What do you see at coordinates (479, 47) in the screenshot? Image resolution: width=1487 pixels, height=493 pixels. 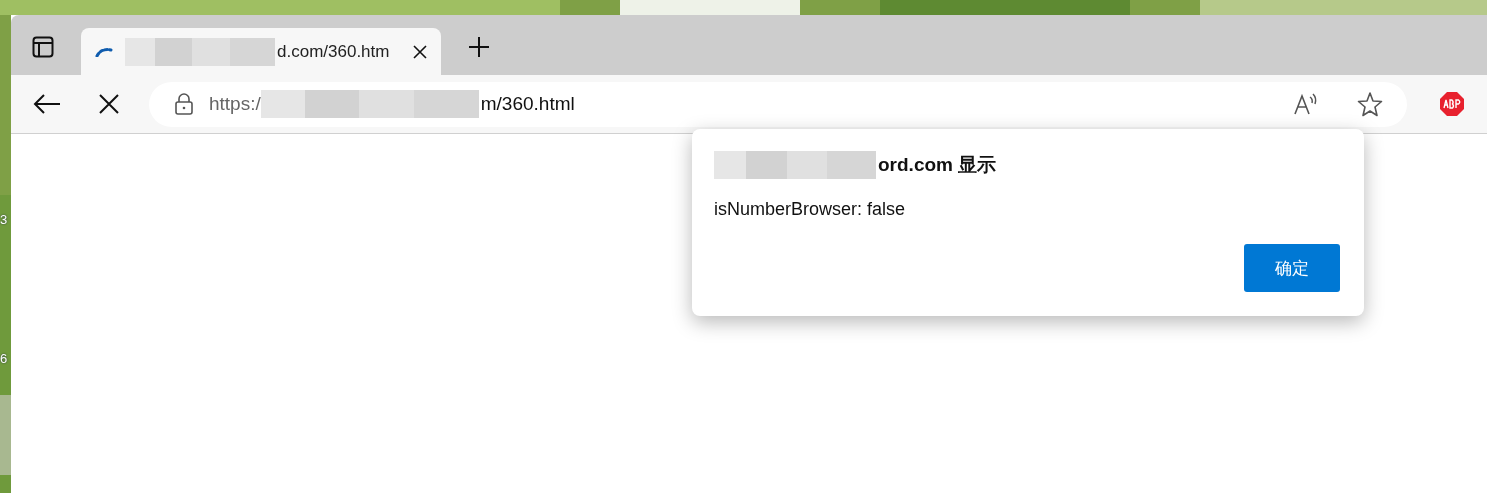 I see `plus-icon` at bounding box center [479, 47].